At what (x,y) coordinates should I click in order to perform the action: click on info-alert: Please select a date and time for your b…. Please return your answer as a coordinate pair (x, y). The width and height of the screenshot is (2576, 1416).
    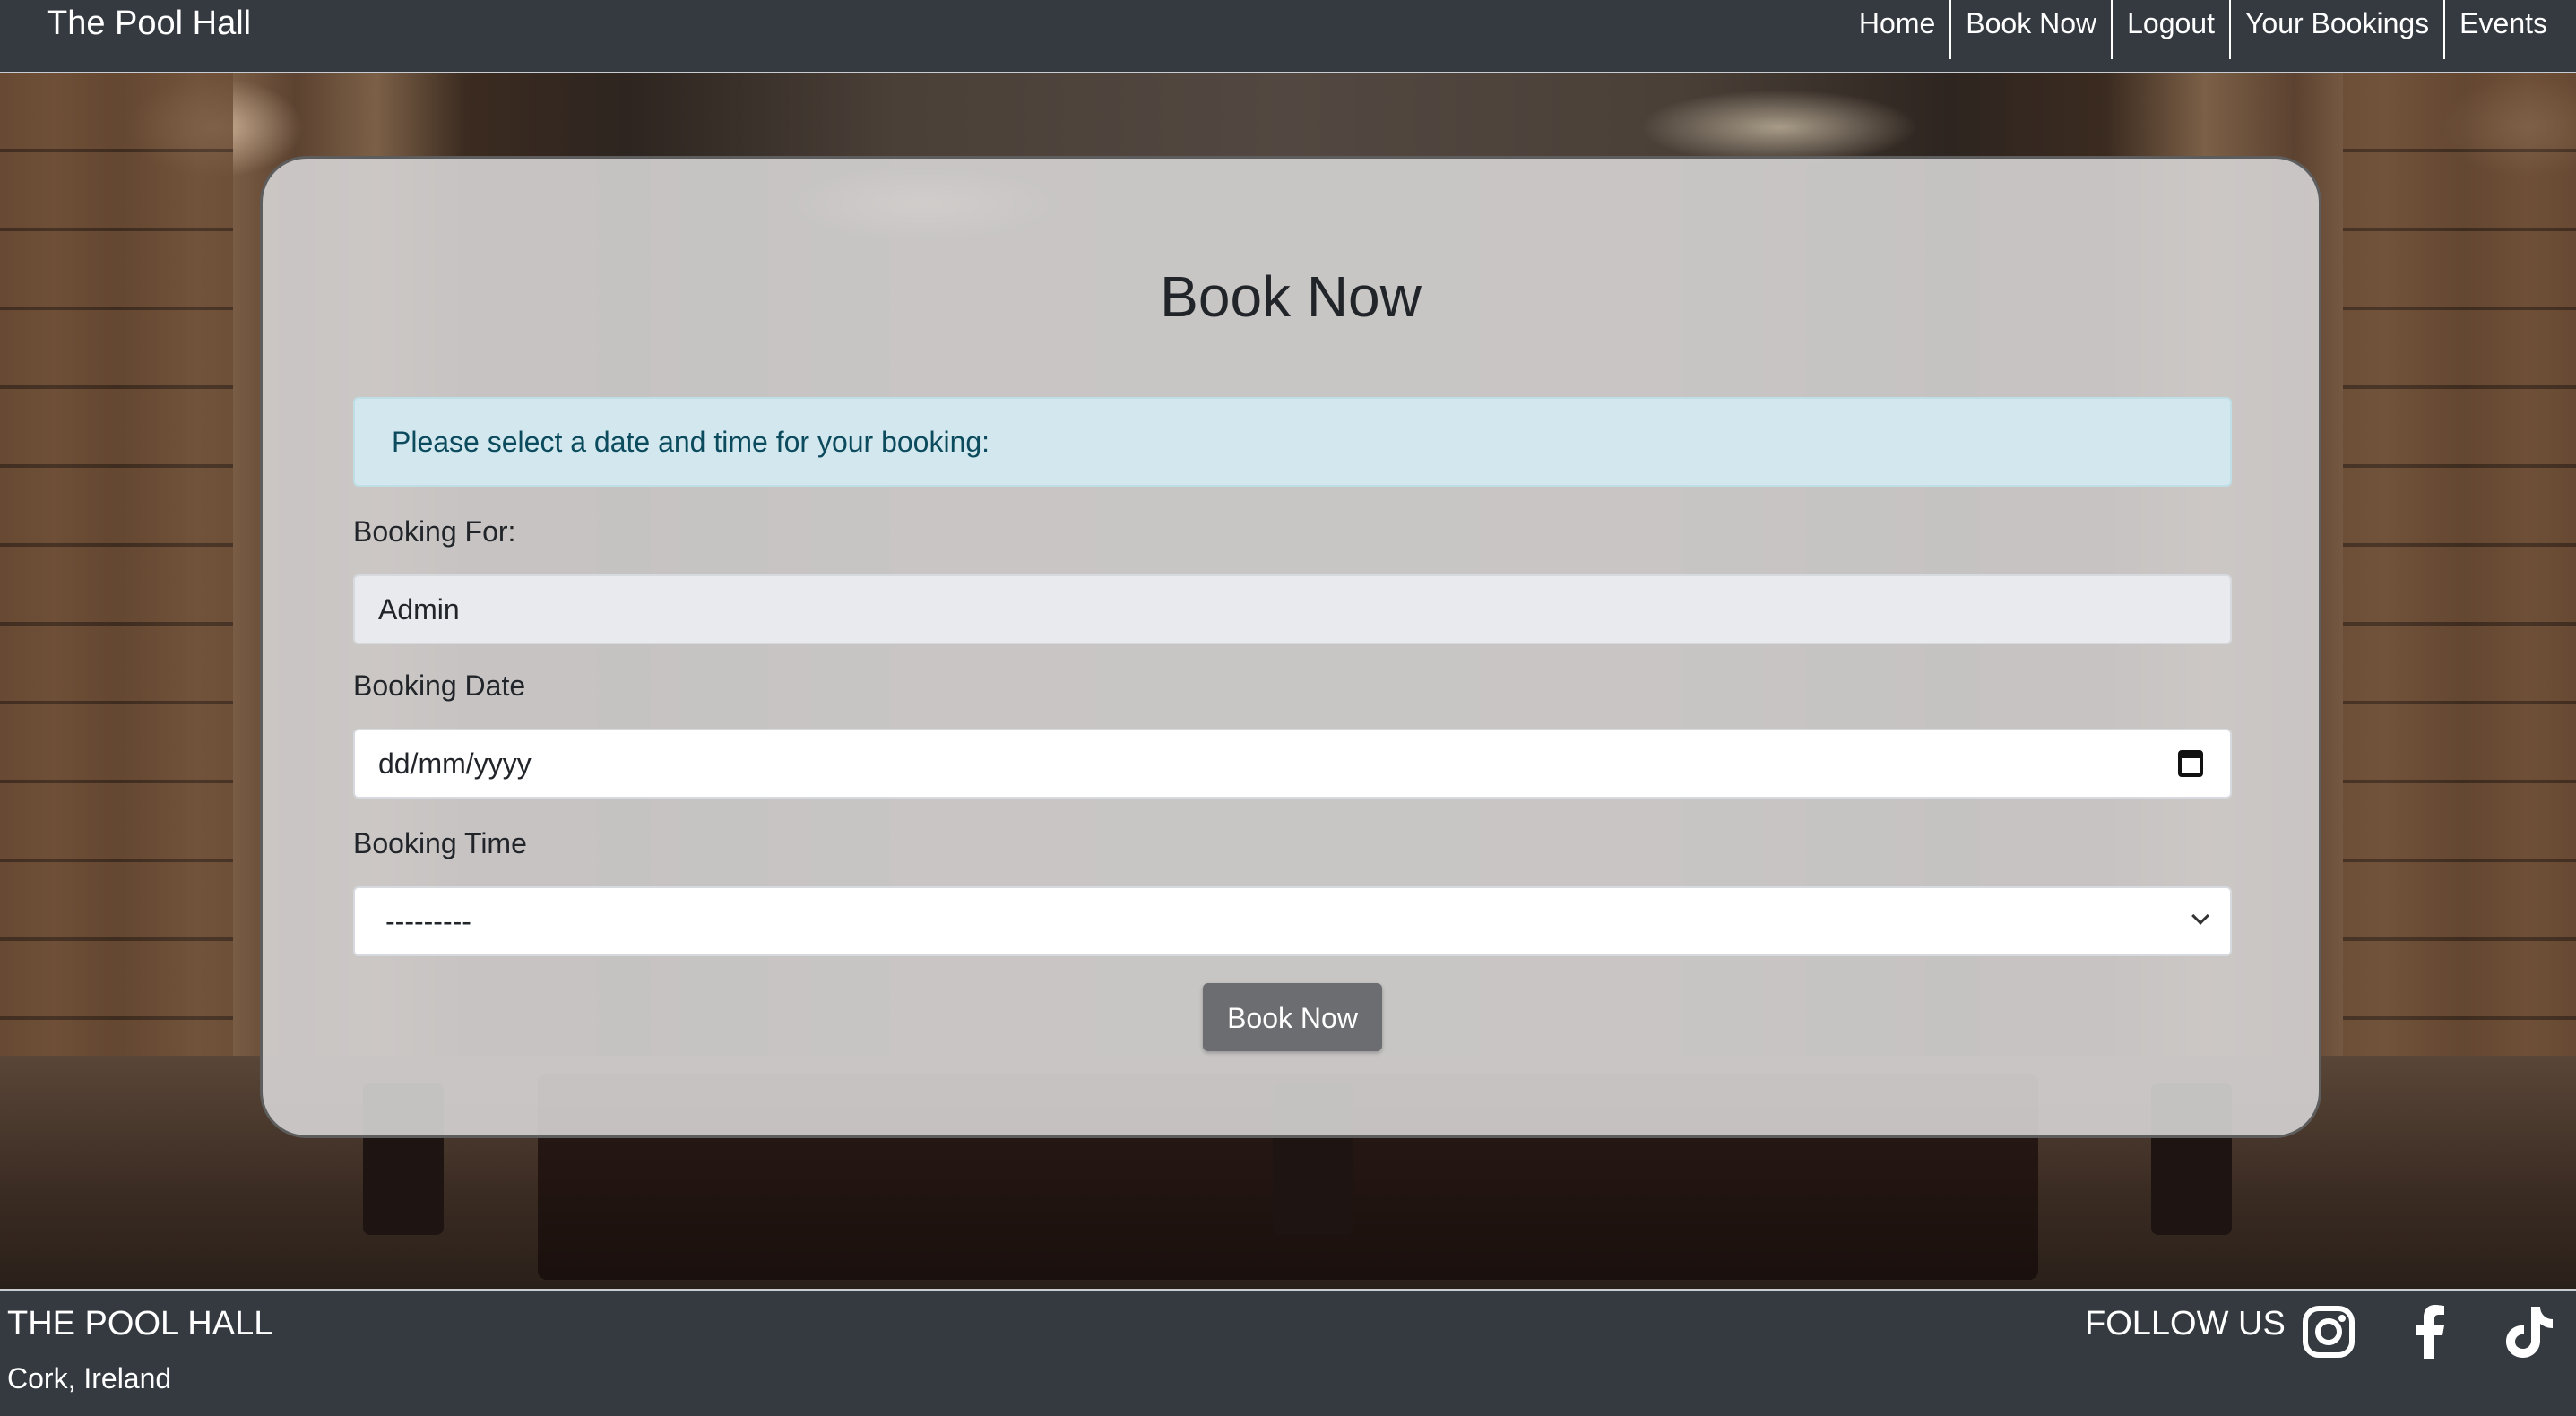
    Looking at the image, I should click on (1292, 442).